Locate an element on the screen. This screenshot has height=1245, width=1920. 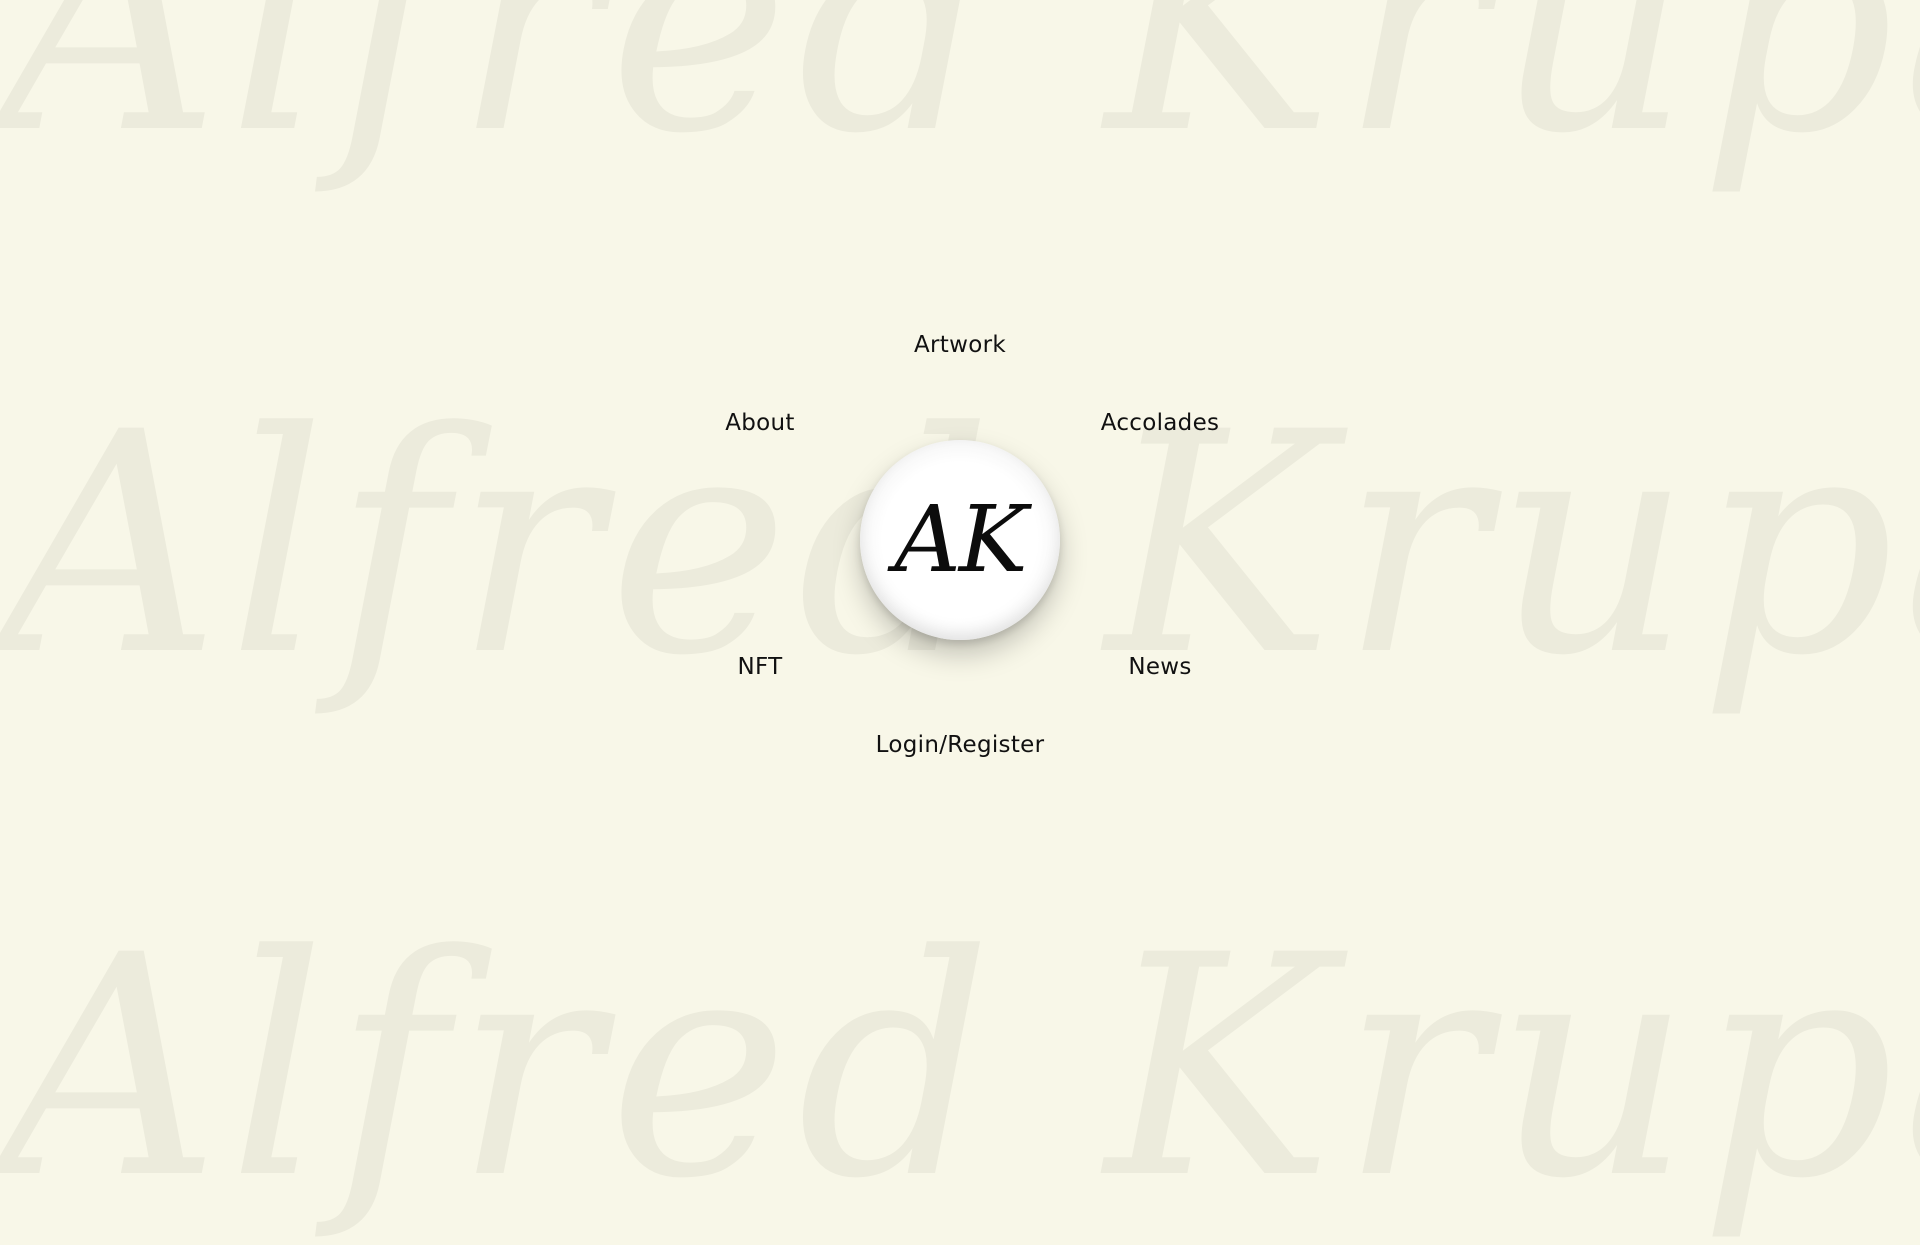
nav-link-accolades: Accolades is located at coordinates (1160, 423).